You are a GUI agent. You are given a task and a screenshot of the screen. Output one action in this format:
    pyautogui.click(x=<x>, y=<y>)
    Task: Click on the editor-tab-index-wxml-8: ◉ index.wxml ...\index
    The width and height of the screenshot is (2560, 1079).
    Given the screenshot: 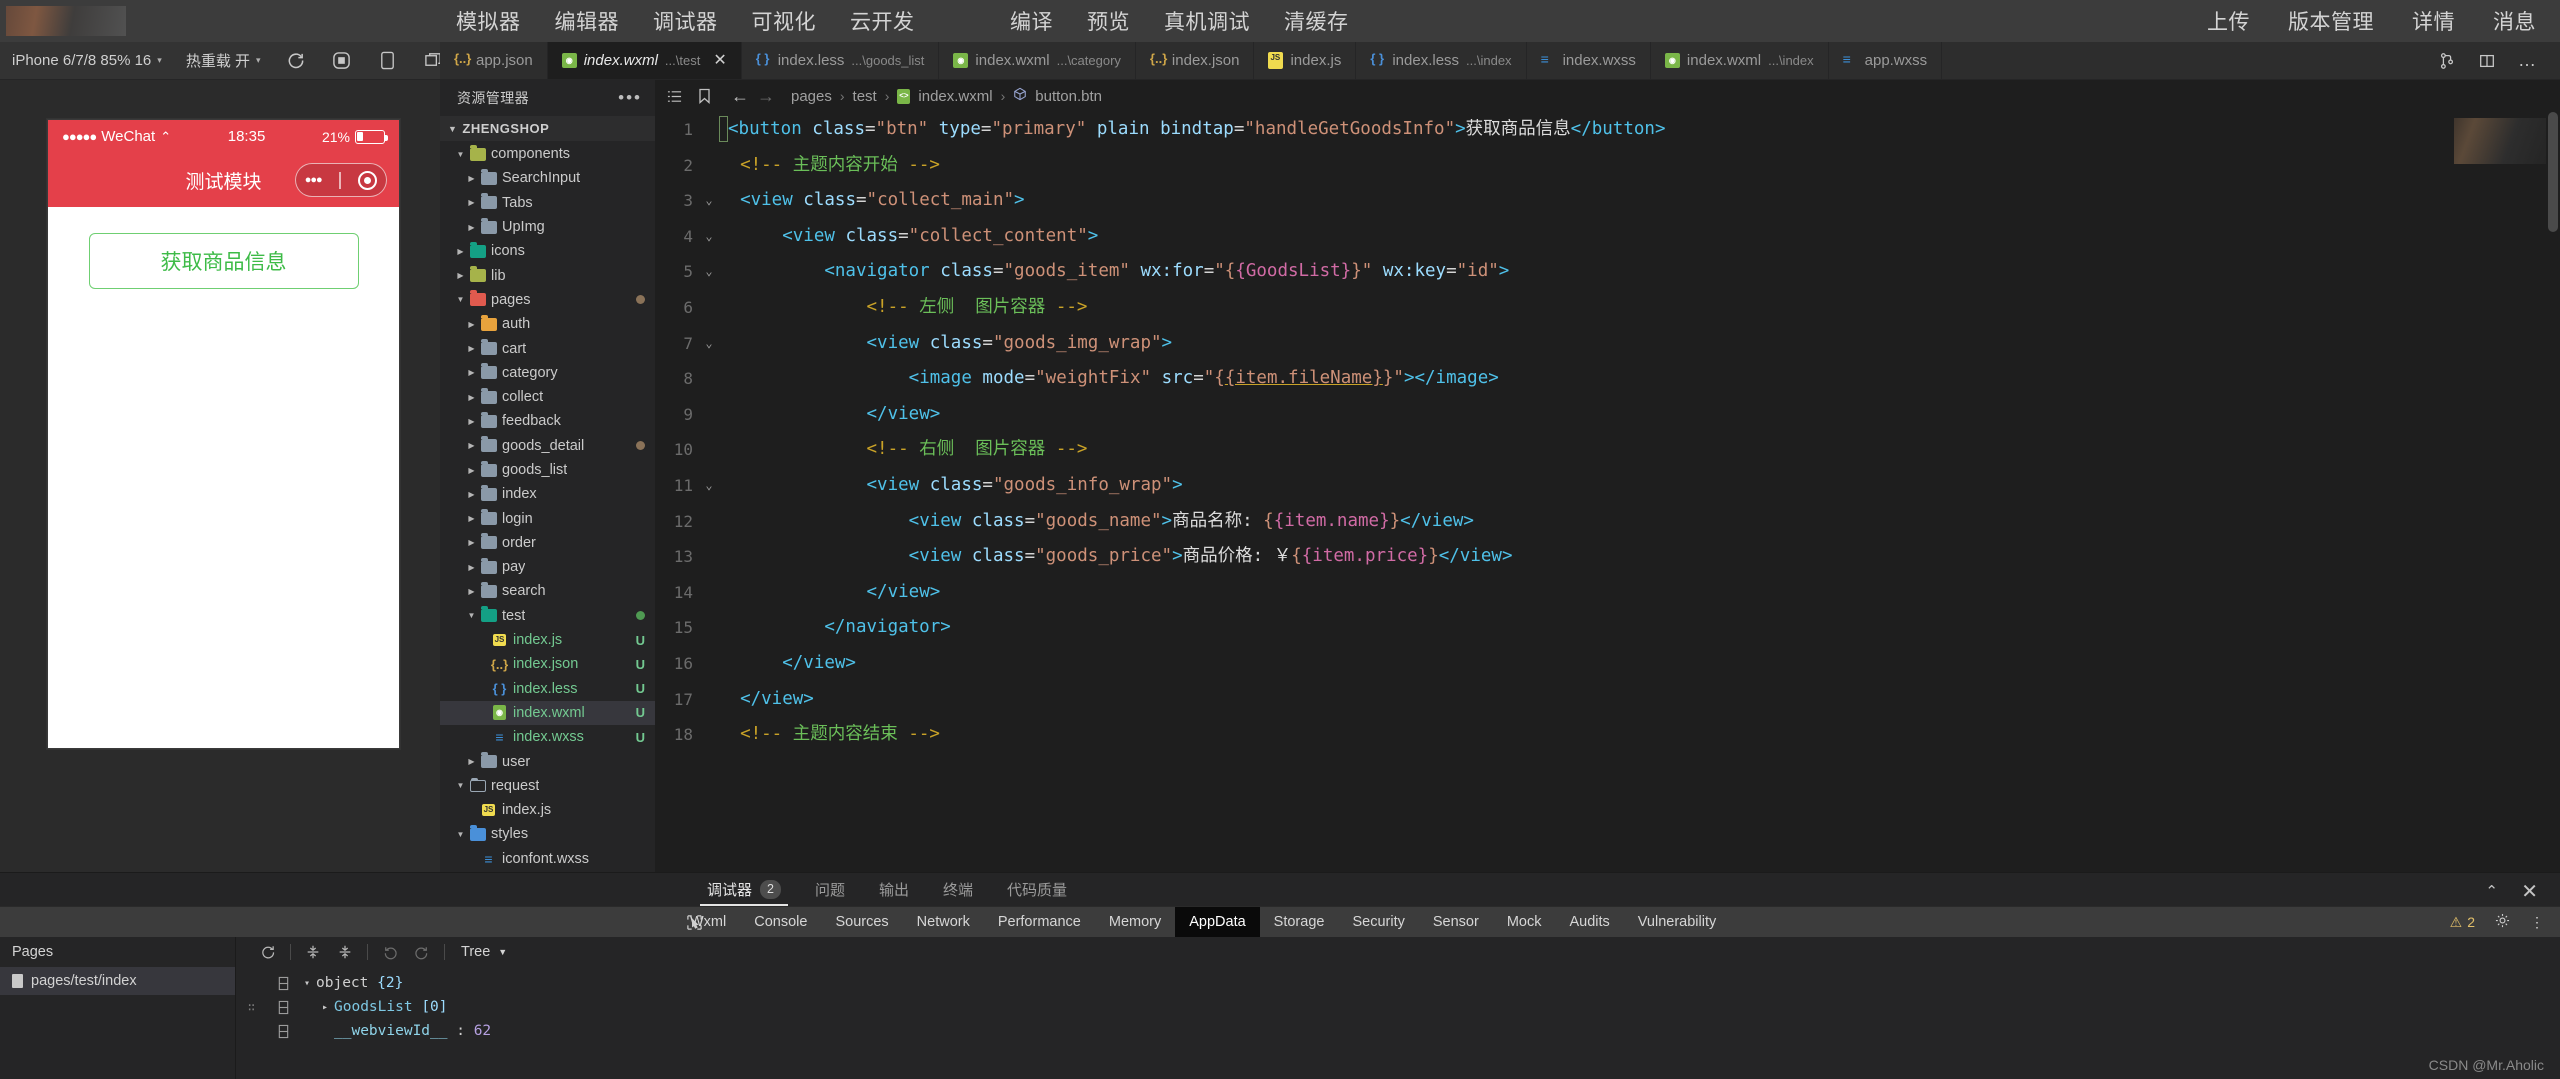 What is the action you would take?
    pyautogui.click(x=1739, y=60)
    